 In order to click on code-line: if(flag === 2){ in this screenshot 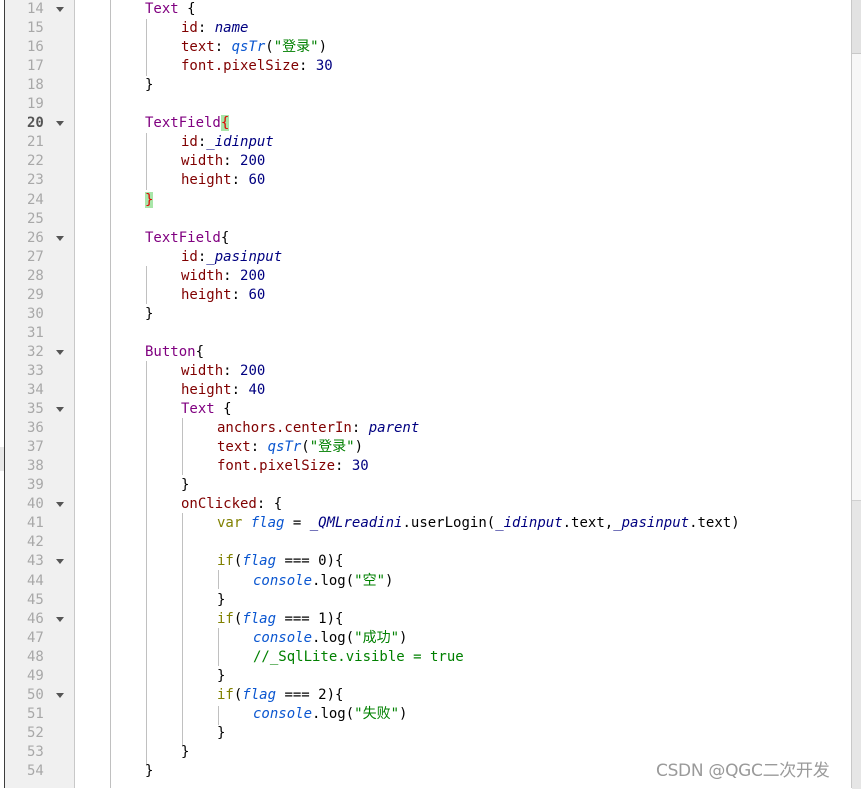, I will do `click(280, 695)`.